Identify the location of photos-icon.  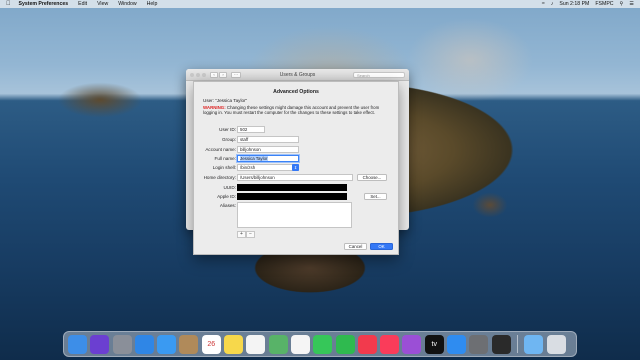
(300, 344).